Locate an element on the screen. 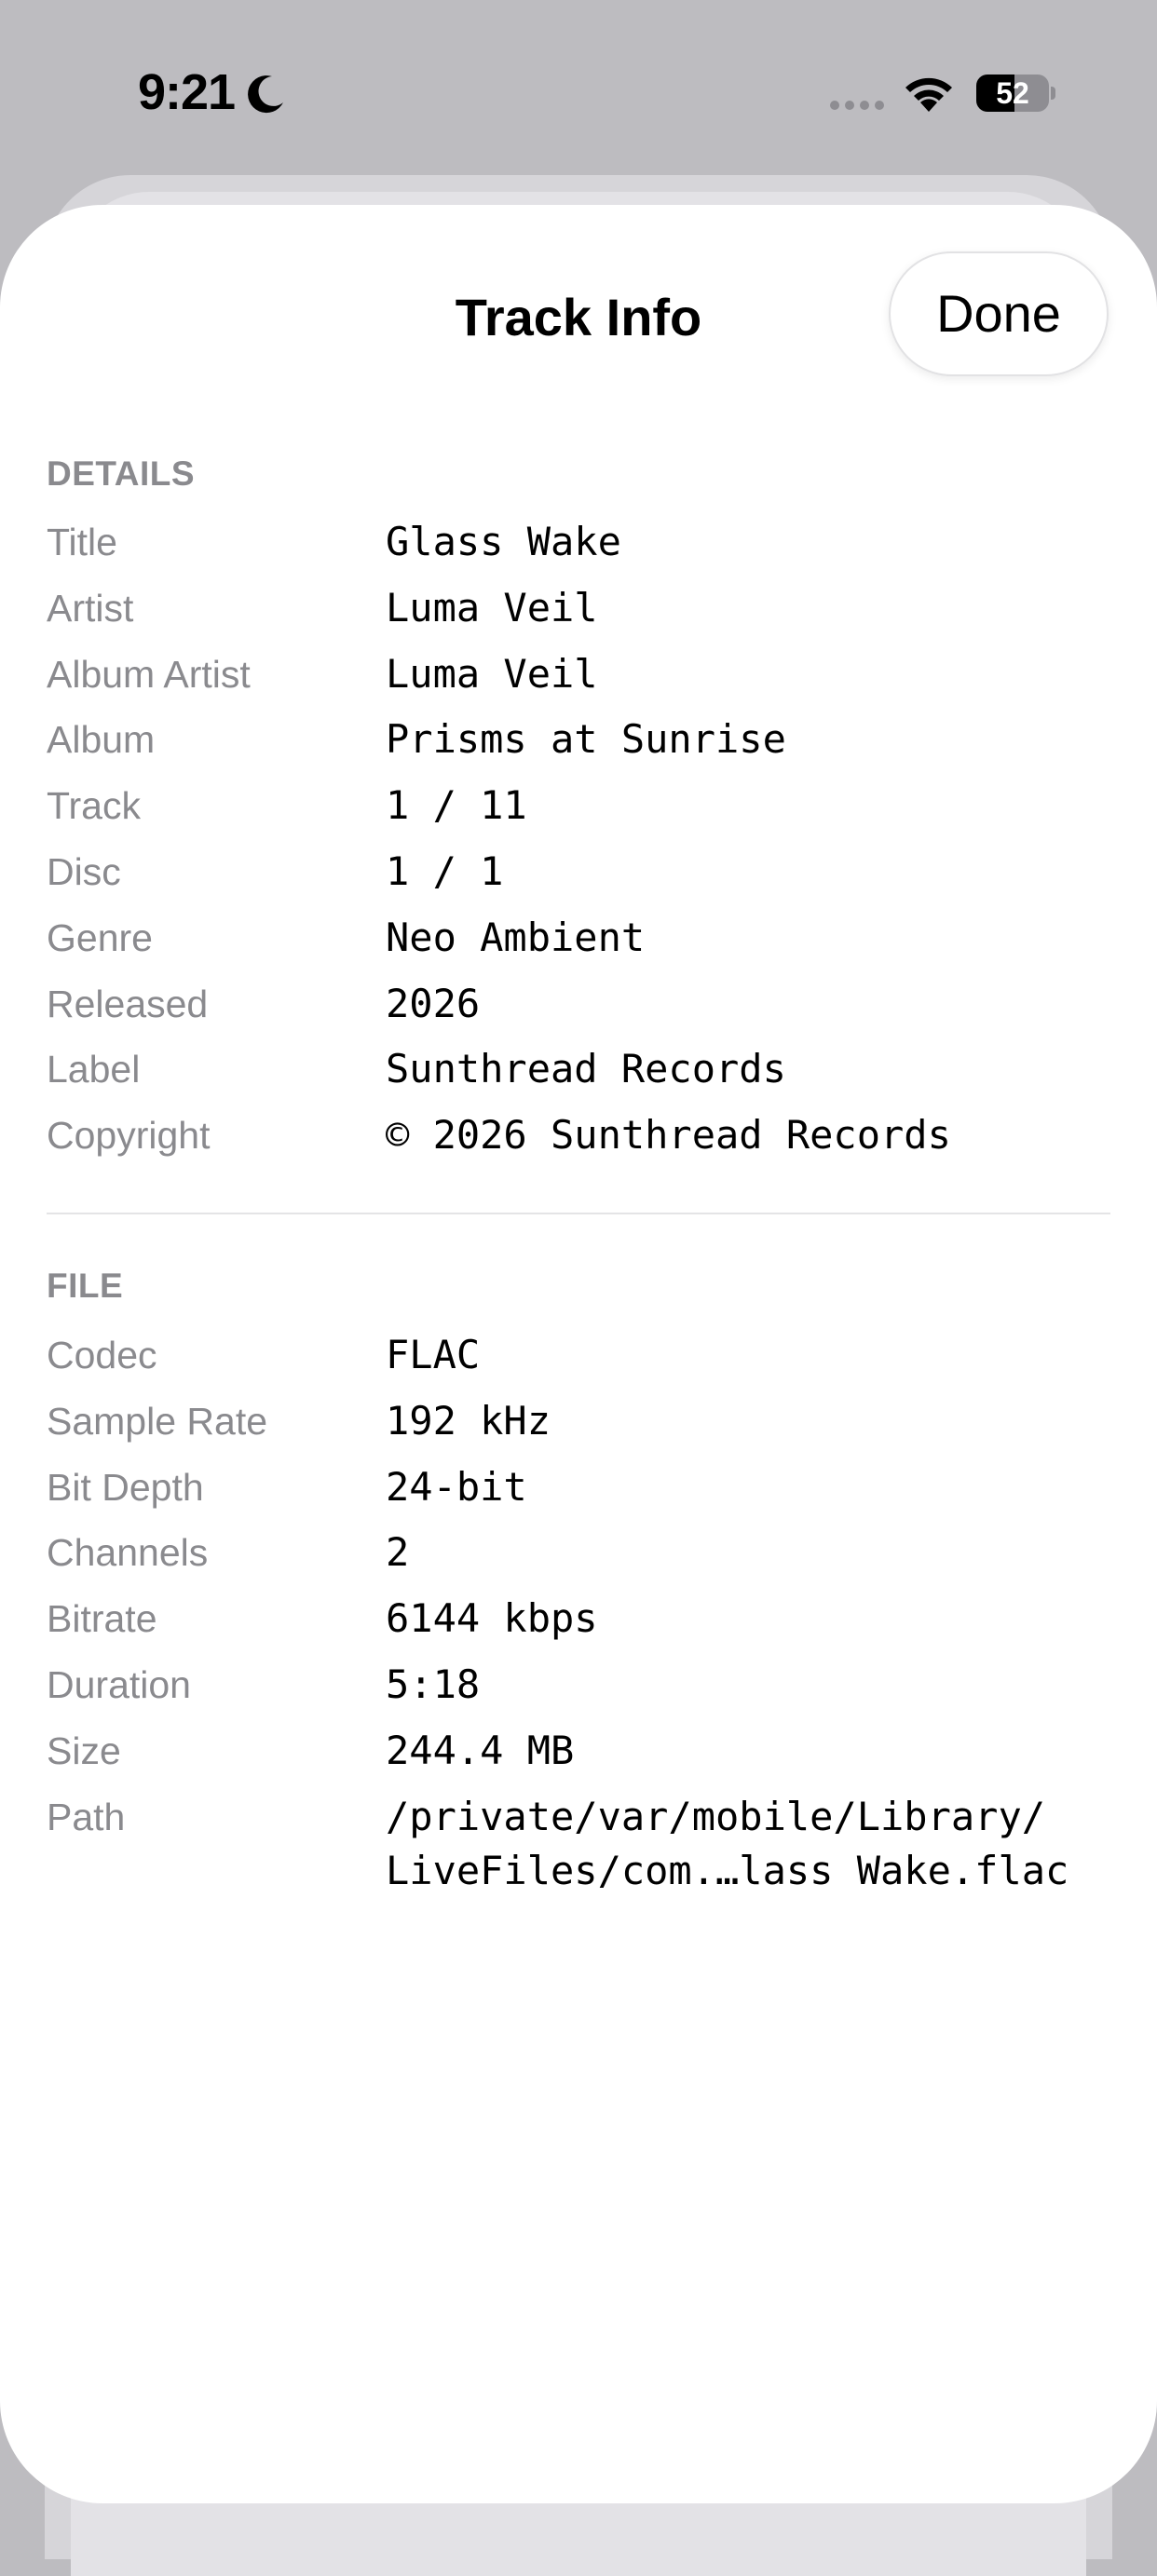 Image resolution: width=1157 pixels, height=2576 pixels. row-label: Duration is located at coordinates (119, 1684).